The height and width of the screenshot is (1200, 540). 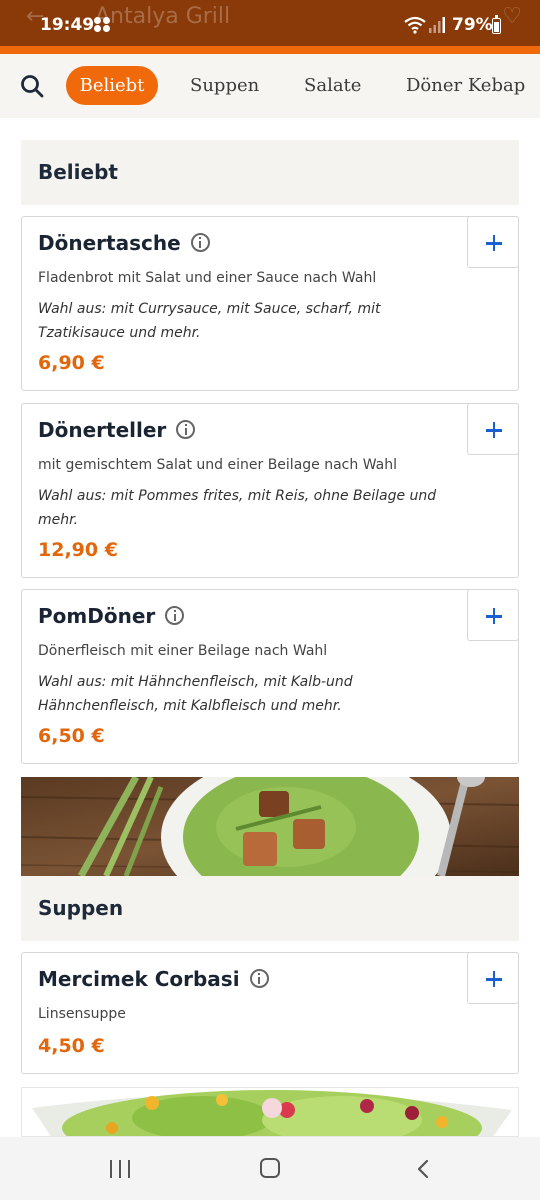 What do you see at coordinates (437, 25) in the screenshot?
I see `signal-icon` at bounding box center [437, 25].